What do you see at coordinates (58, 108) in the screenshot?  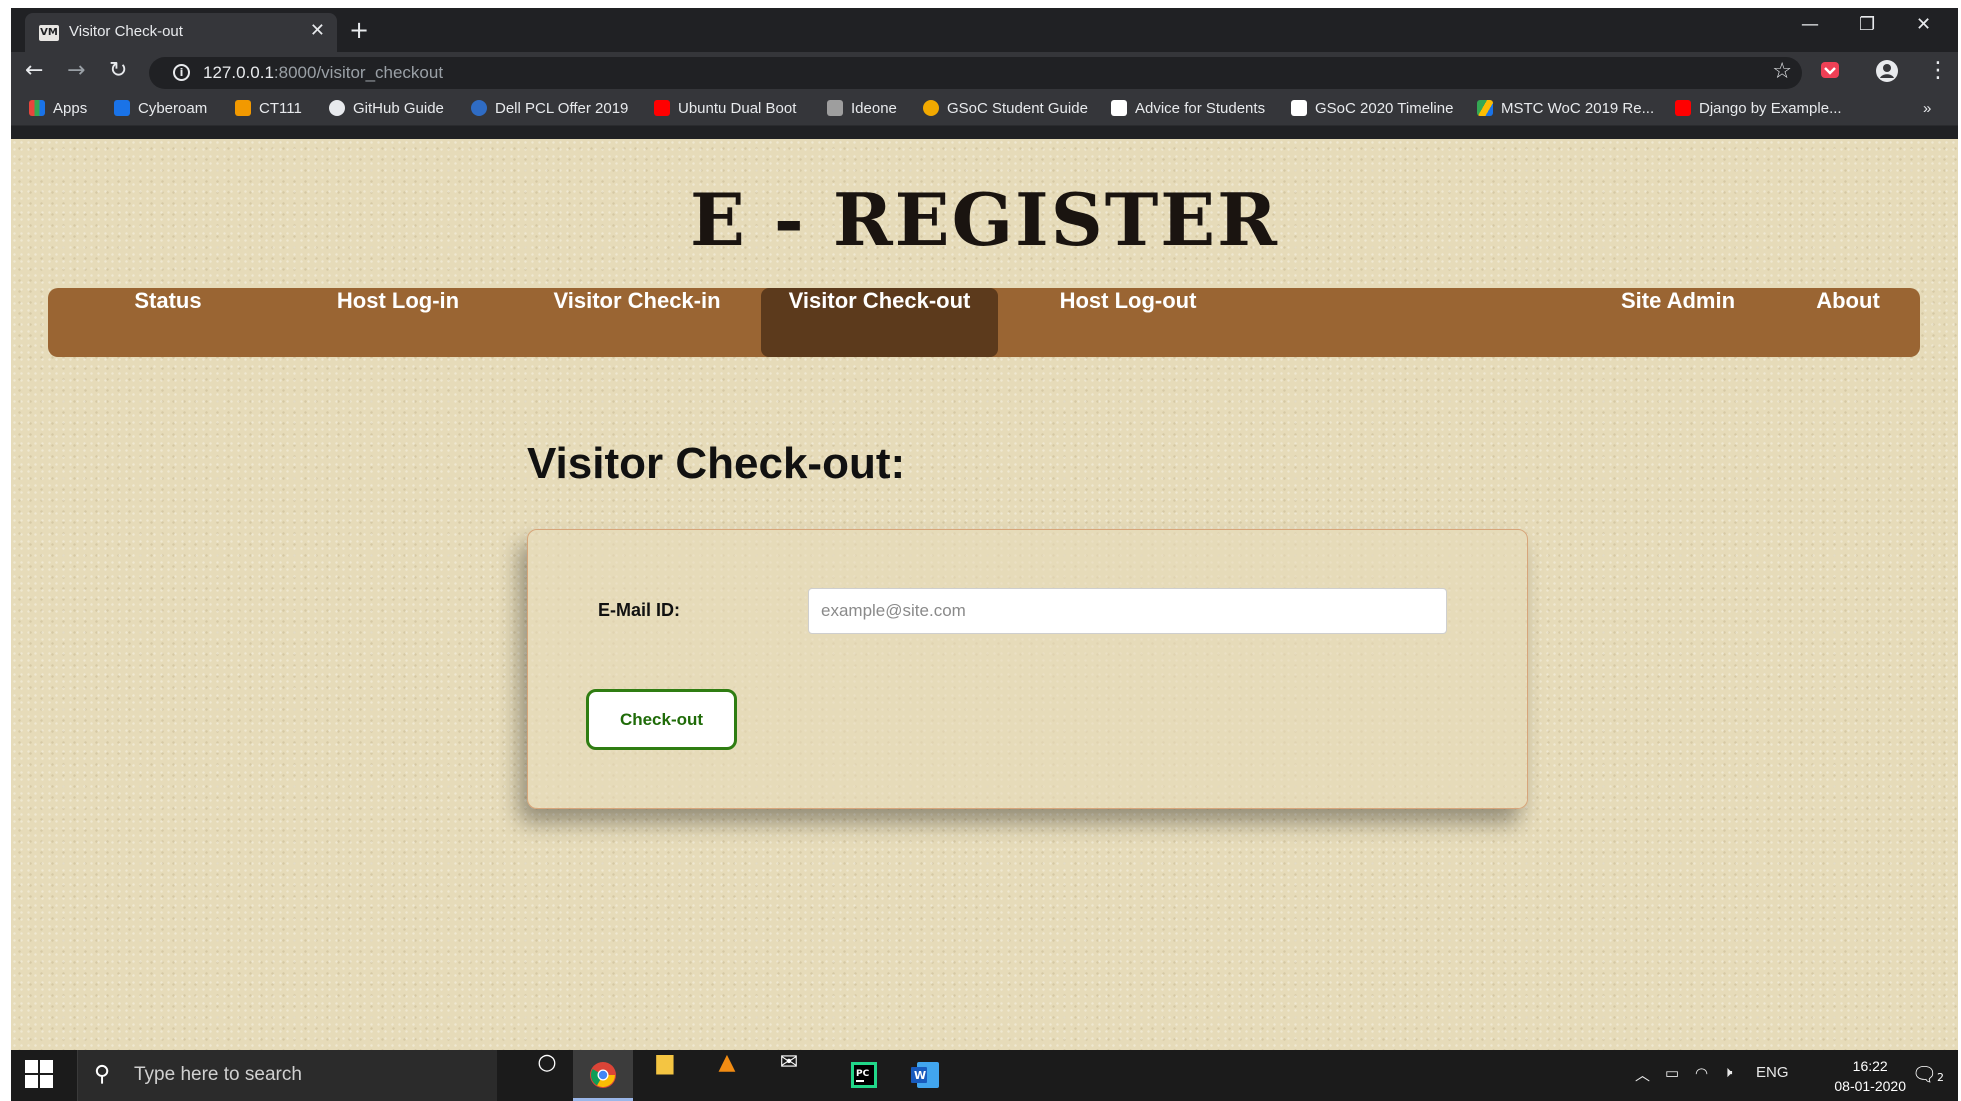 I see `bookmark-apps: Apps` at bounding box center [58, 108].